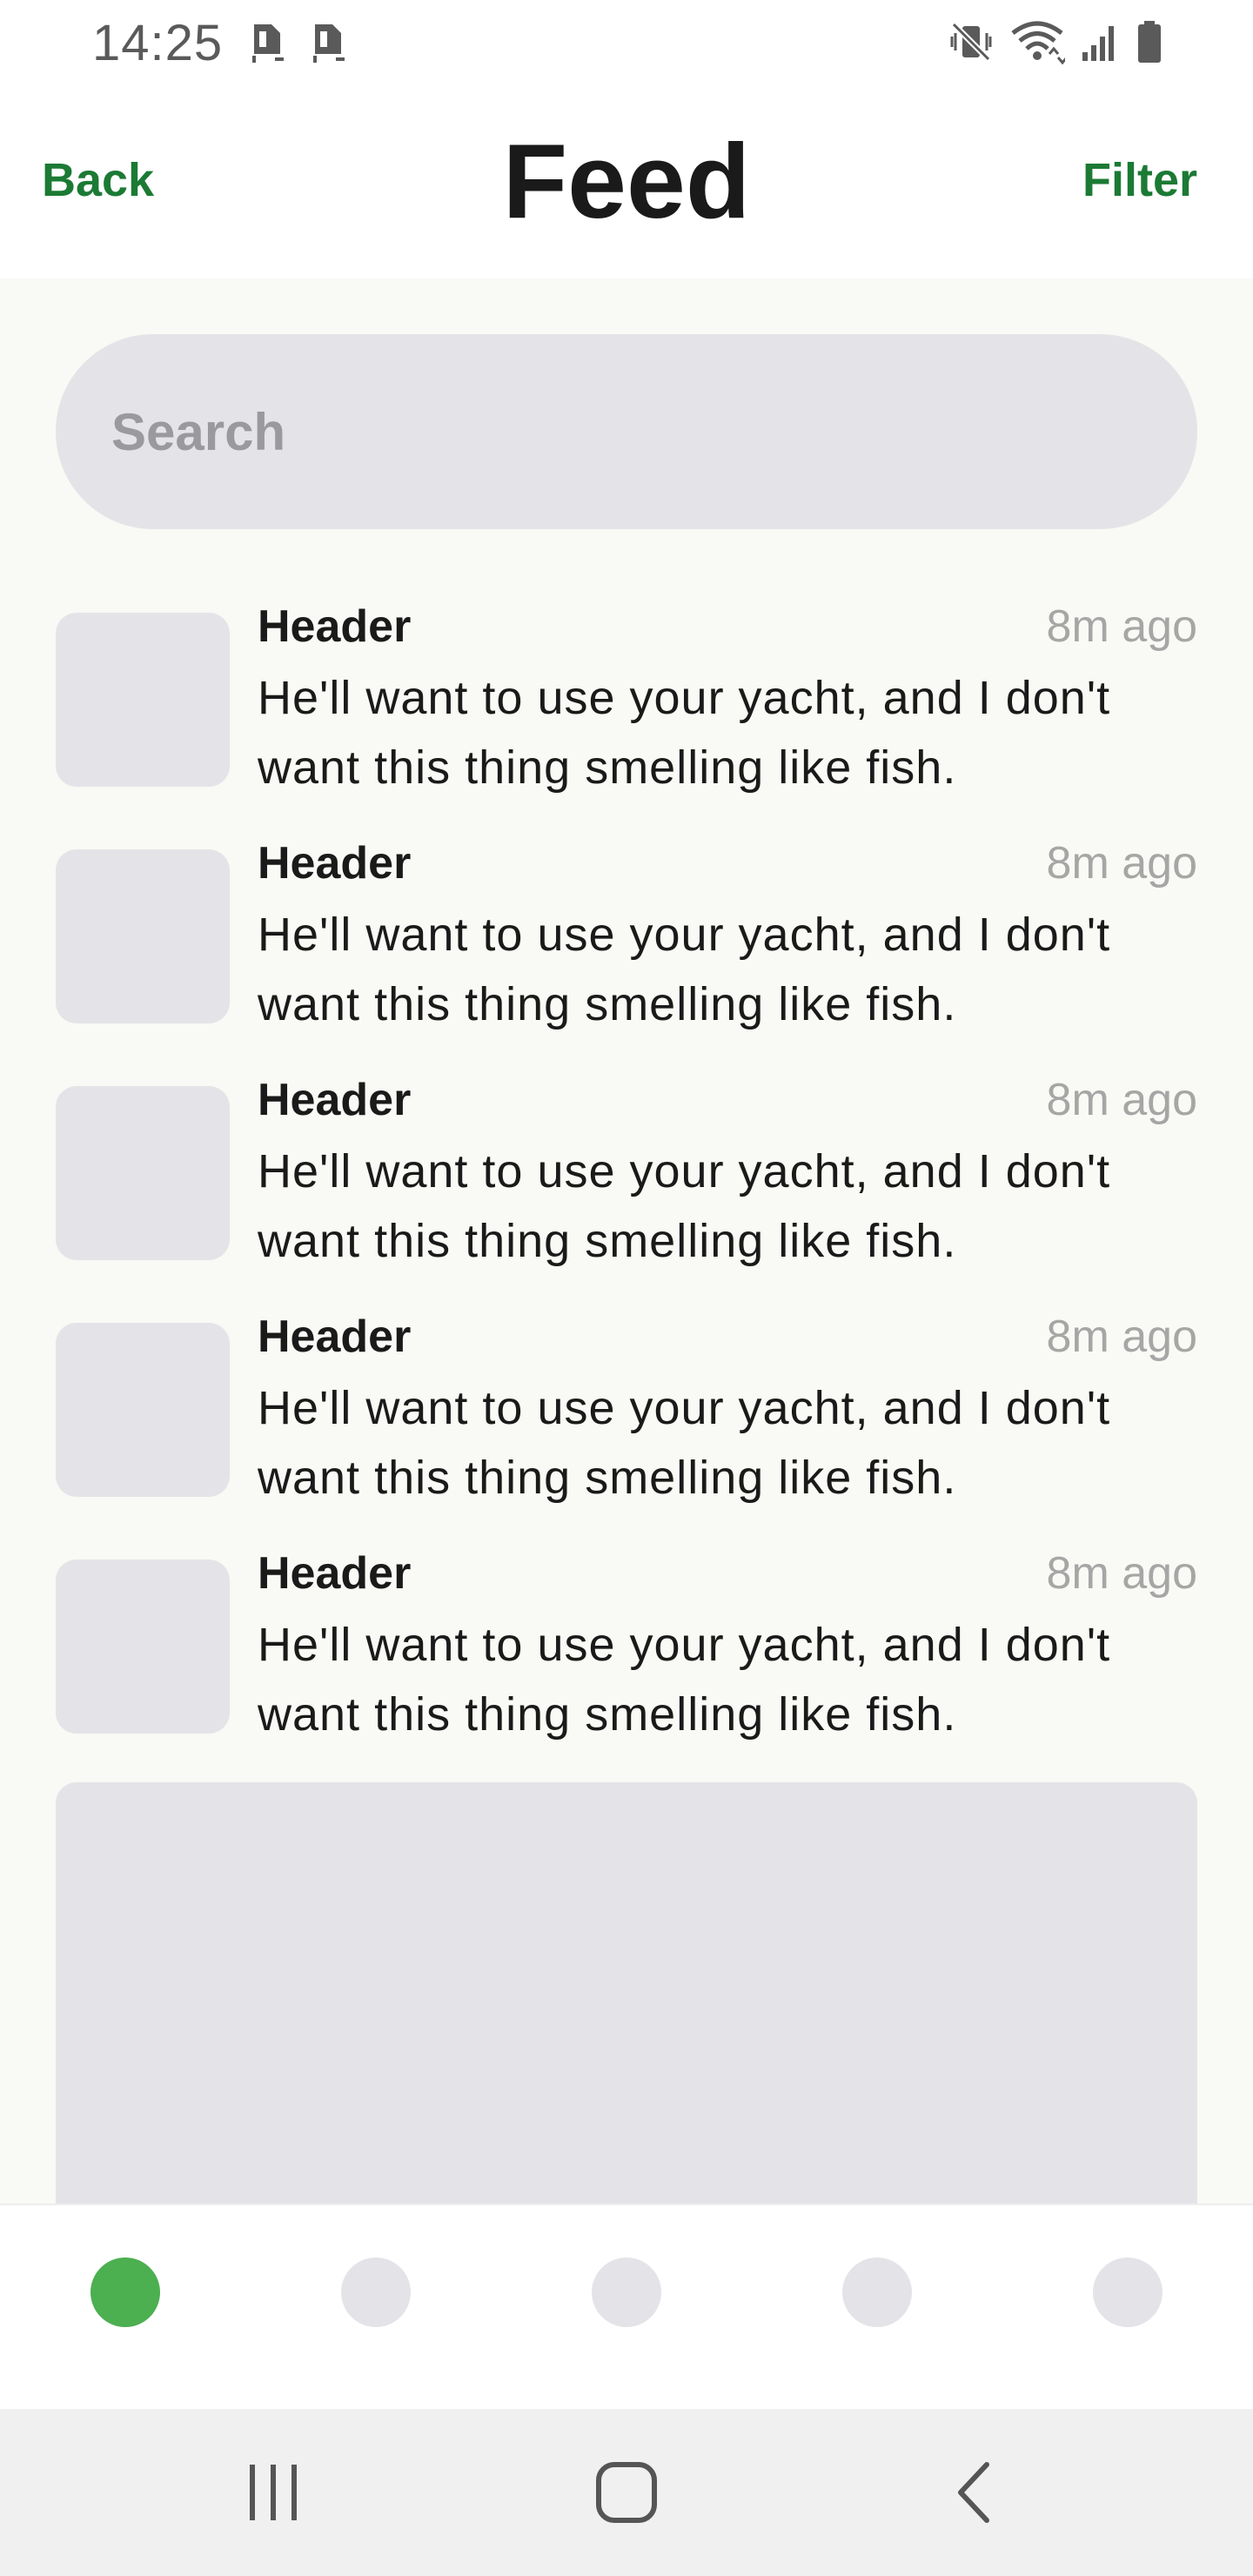 This screenshot has width=1253, height=2576. I want to click on home-icon, so click(626, 2492).